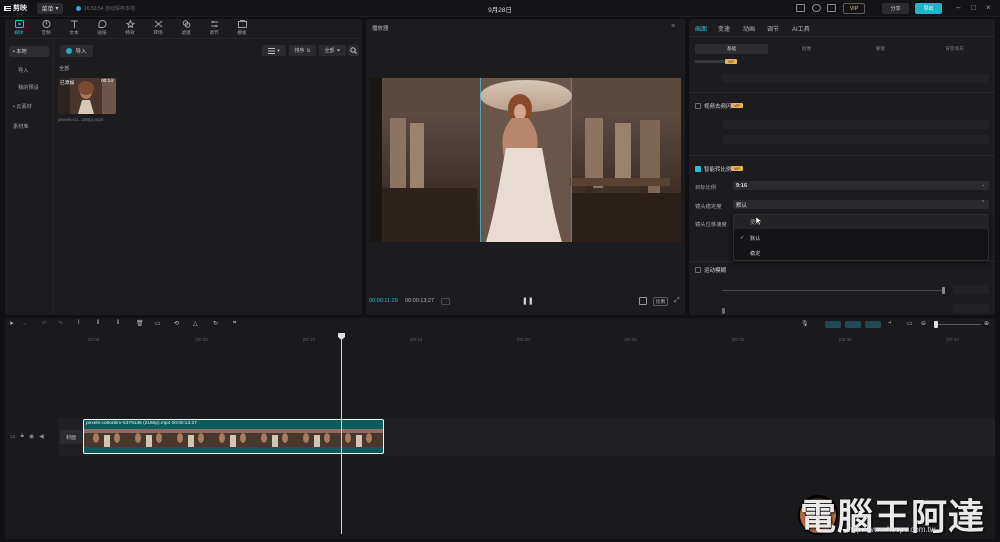 The height and width of the screenshot is (542, 1000). Describe the element at coordinates (76, 51) in the screenshot. I see `import-button: 导入` at that location.